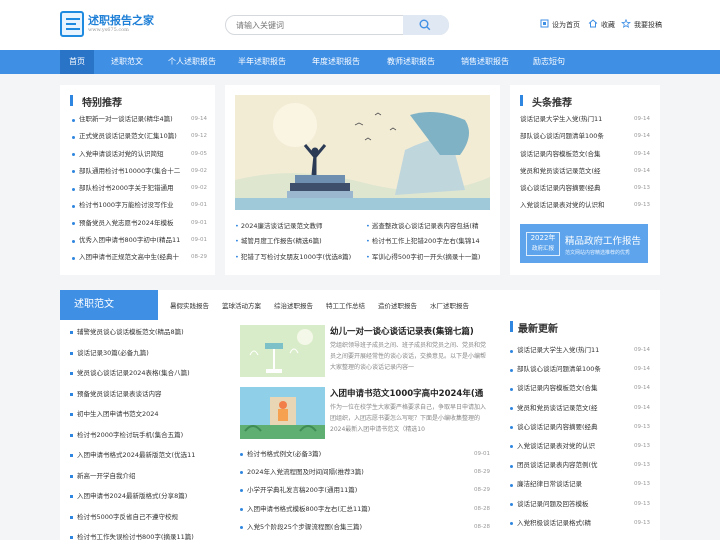  Describe the element at coordinates (580, 523) in the screenshot. I see `list-item: 入党积极谈话记录格式(精 09-13` at that location.